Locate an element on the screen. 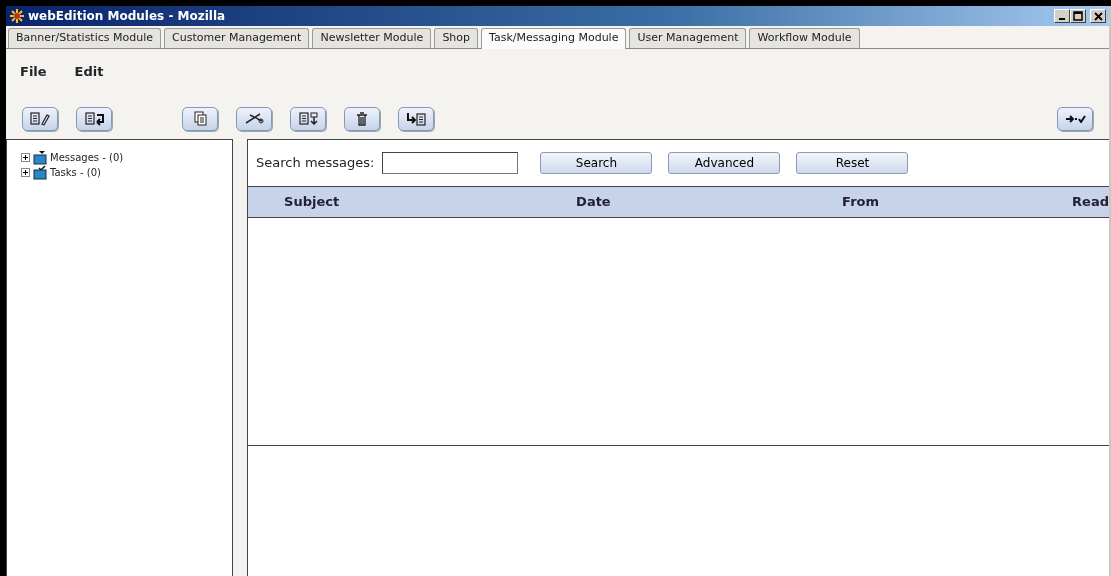 This screenshot has height=576, width=1111. document-pencil-icon is located at coordinates (40, 118).